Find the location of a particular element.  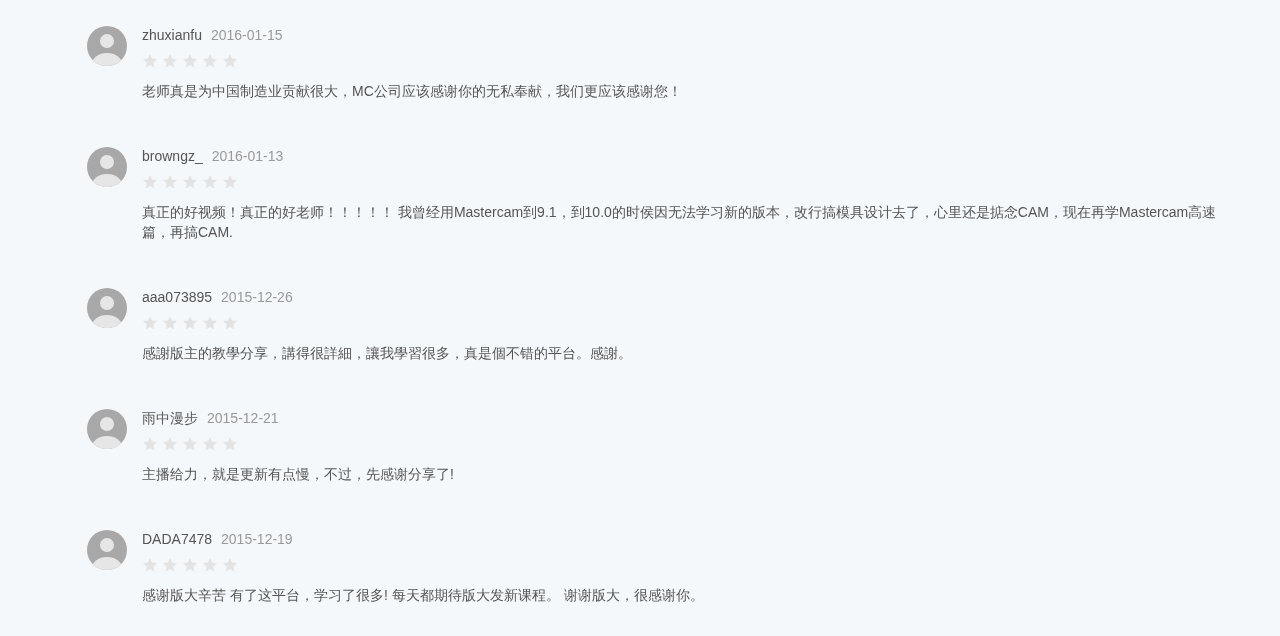

comment-date: 2016-01-13 is located at coordinates (247, 156).